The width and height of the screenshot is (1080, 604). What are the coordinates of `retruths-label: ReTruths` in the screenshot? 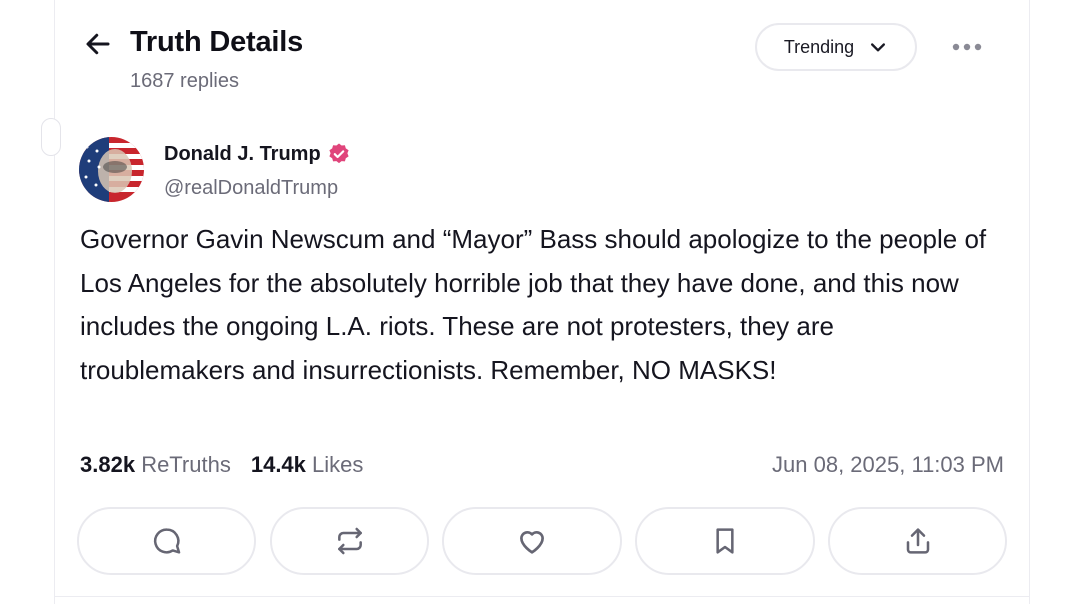 It's located at (186, 464).